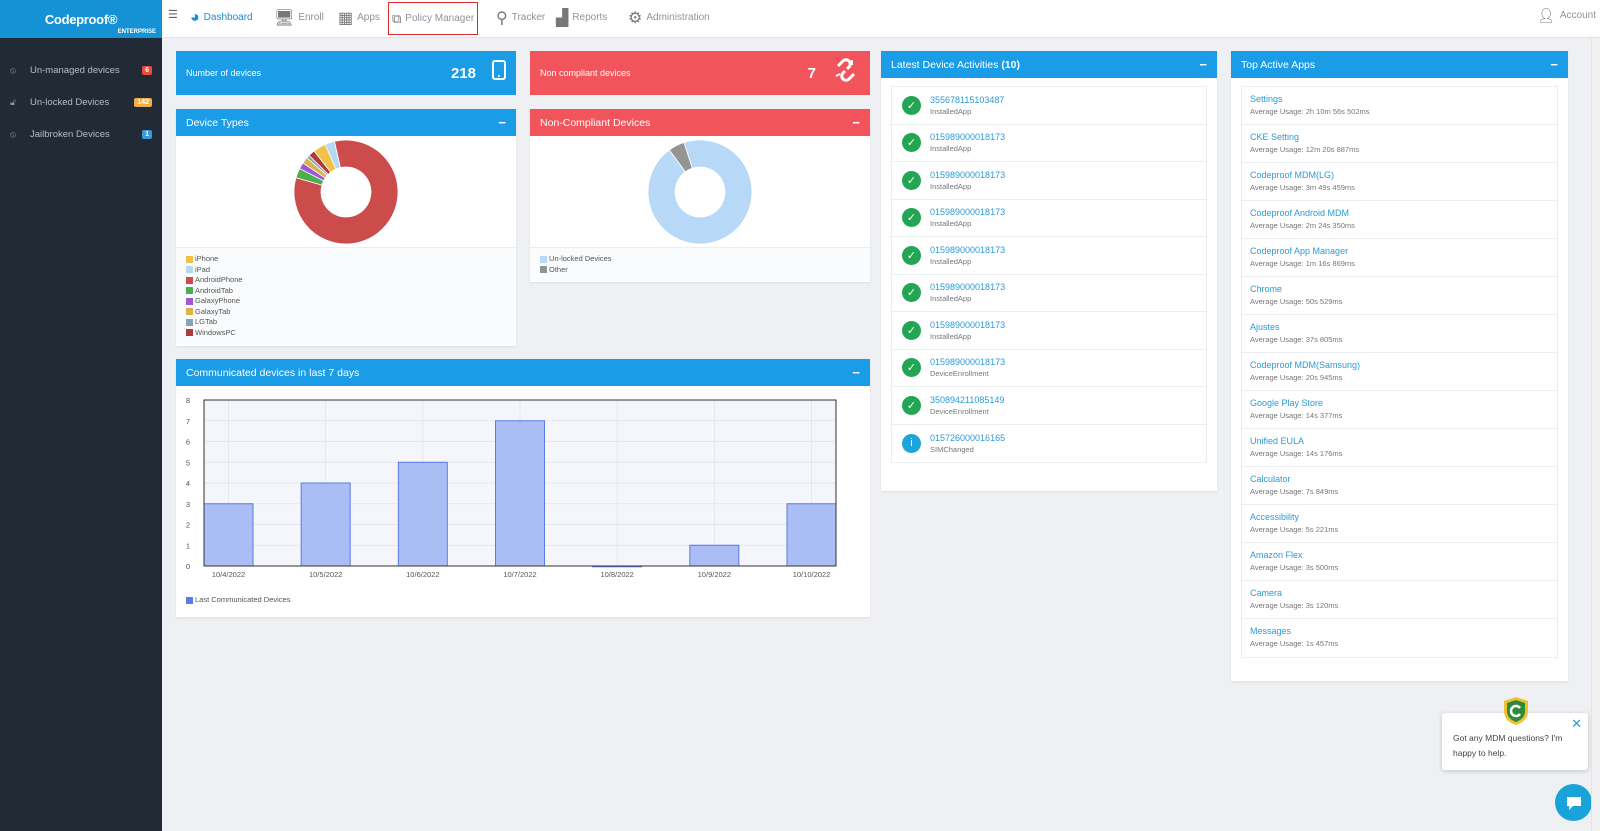 The height and width of the screenshot is (831, 1600). What do you see at coordinates (1399, 600) in the screenshot?
I see `app-row: Camera Average Usage: 3s 120ms` at bounding box center [1399, 600].